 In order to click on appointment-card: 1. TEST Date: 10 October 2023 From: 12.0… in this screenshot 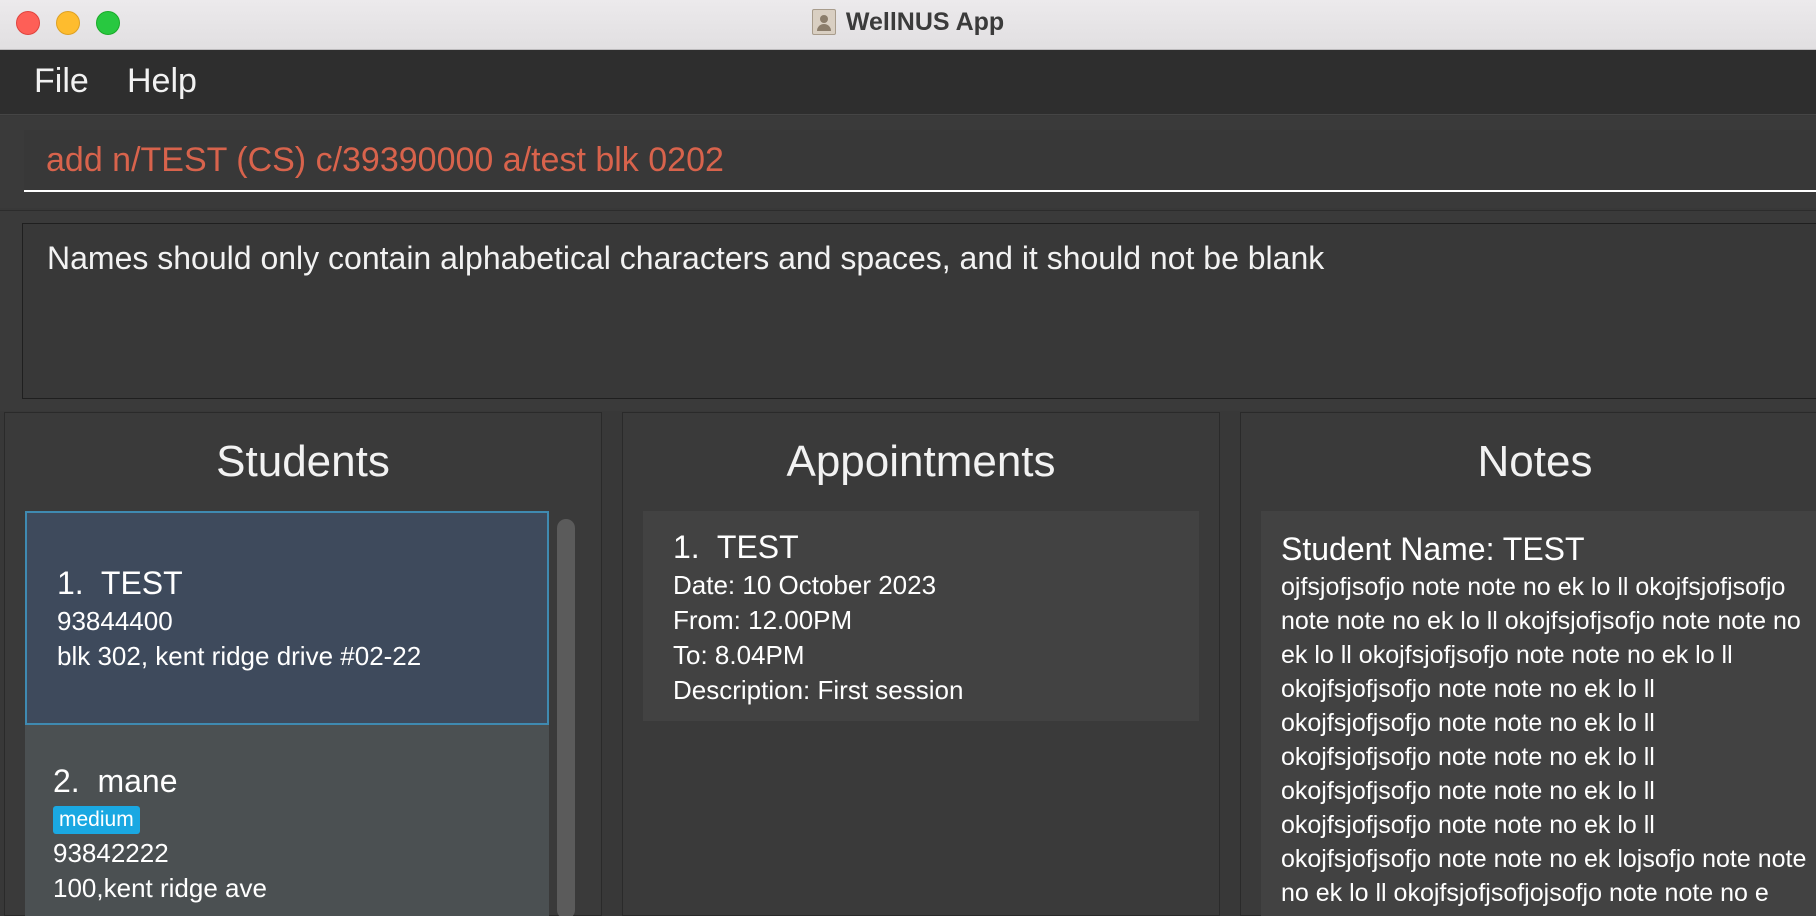, I will do `click(921, 616)`.